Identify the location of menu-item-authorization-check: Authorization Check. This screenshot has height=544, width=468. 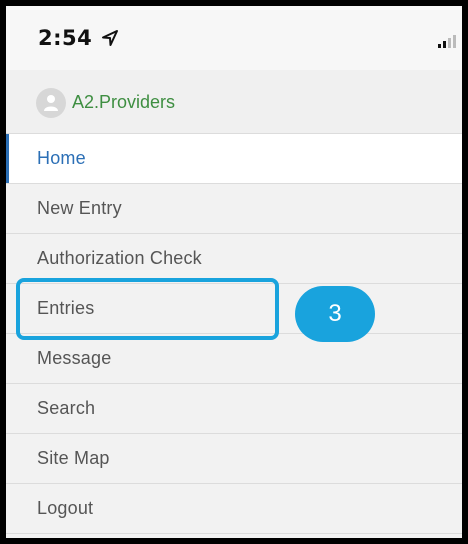
(234, 259).